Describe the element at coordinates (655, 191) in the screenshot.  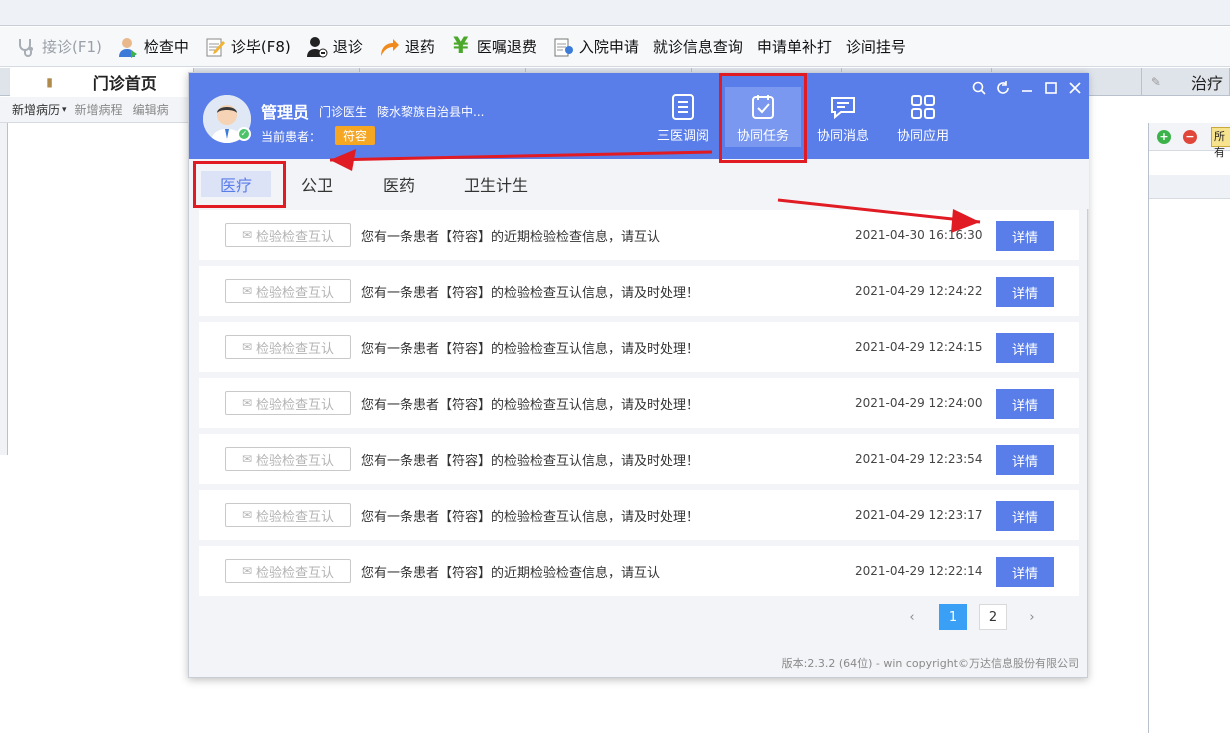
I see `annotation-arrows` at that location.